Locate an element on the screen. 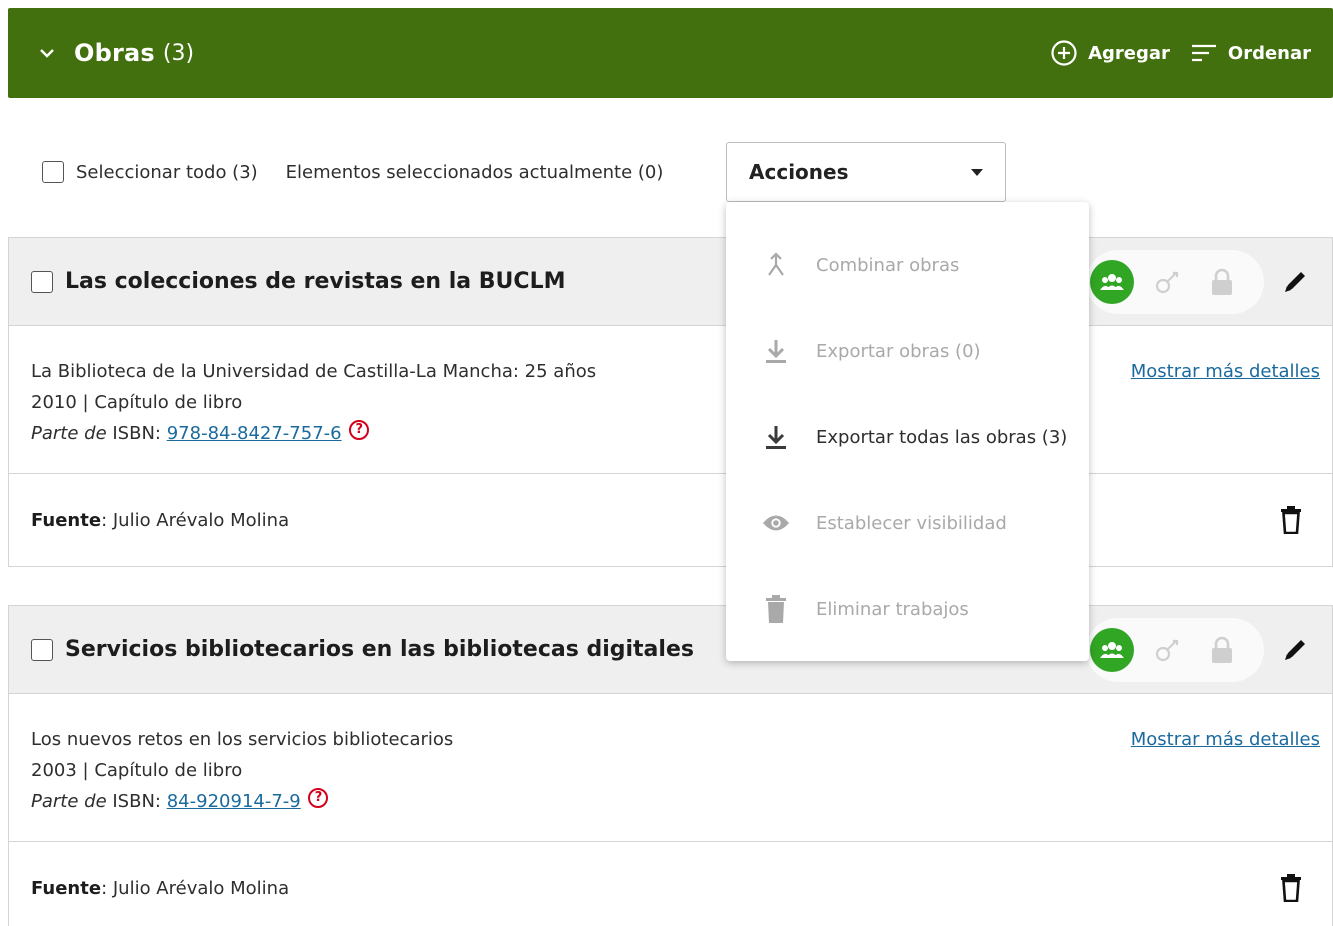 This screenshot has width=1333, height=926. section-count: (3) is located at coordinates (178, 53).